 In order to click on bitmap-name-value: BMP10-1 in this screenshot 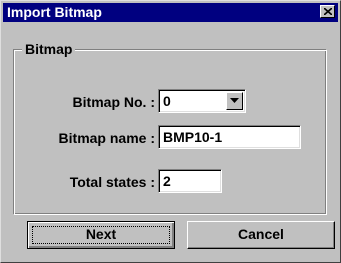, I will do `click(193, 137)`.